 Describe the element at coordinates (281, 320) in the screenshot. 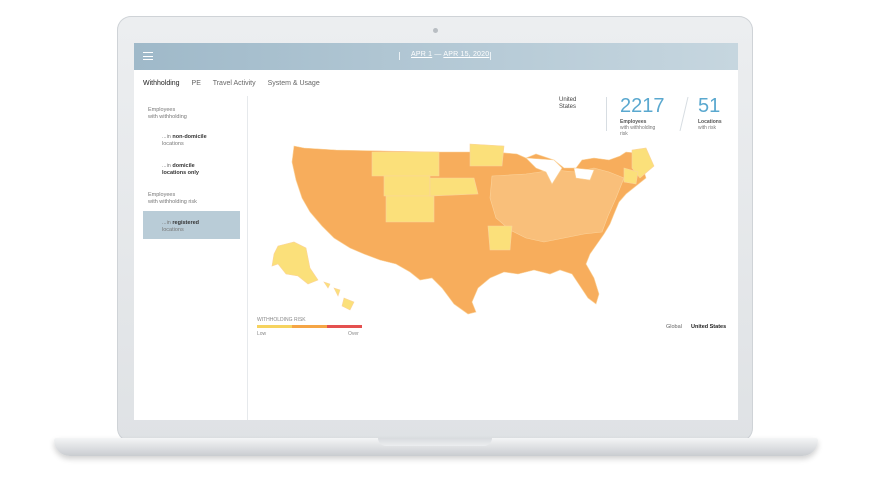

I see `legend-title: WITHHOLDING RISK` at that location.